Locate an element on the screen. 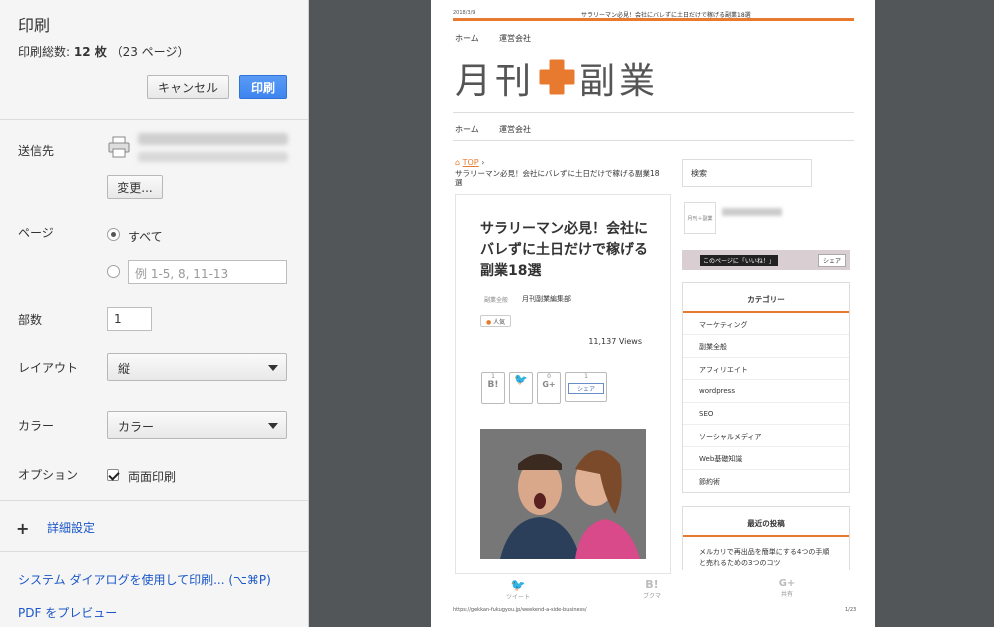 This screenshot has width=994, height=627. twitter-icon: 🐦 is located at coordinates (518, 585).